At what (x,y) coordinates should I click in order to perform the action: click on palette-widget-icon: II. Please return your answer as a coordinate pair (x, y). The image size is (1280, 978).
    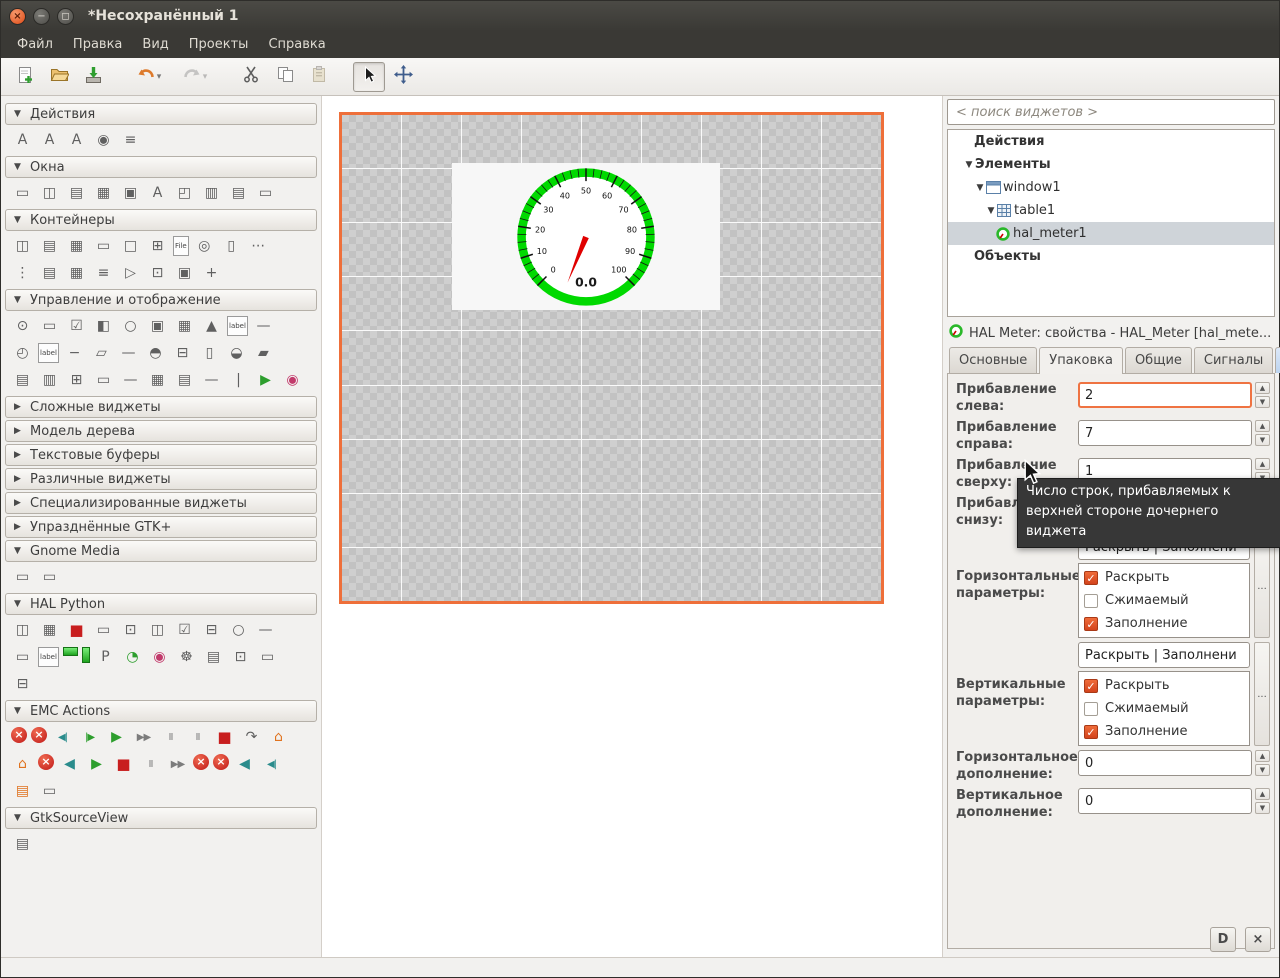
    Looking at the image, I should click on (197, 737).